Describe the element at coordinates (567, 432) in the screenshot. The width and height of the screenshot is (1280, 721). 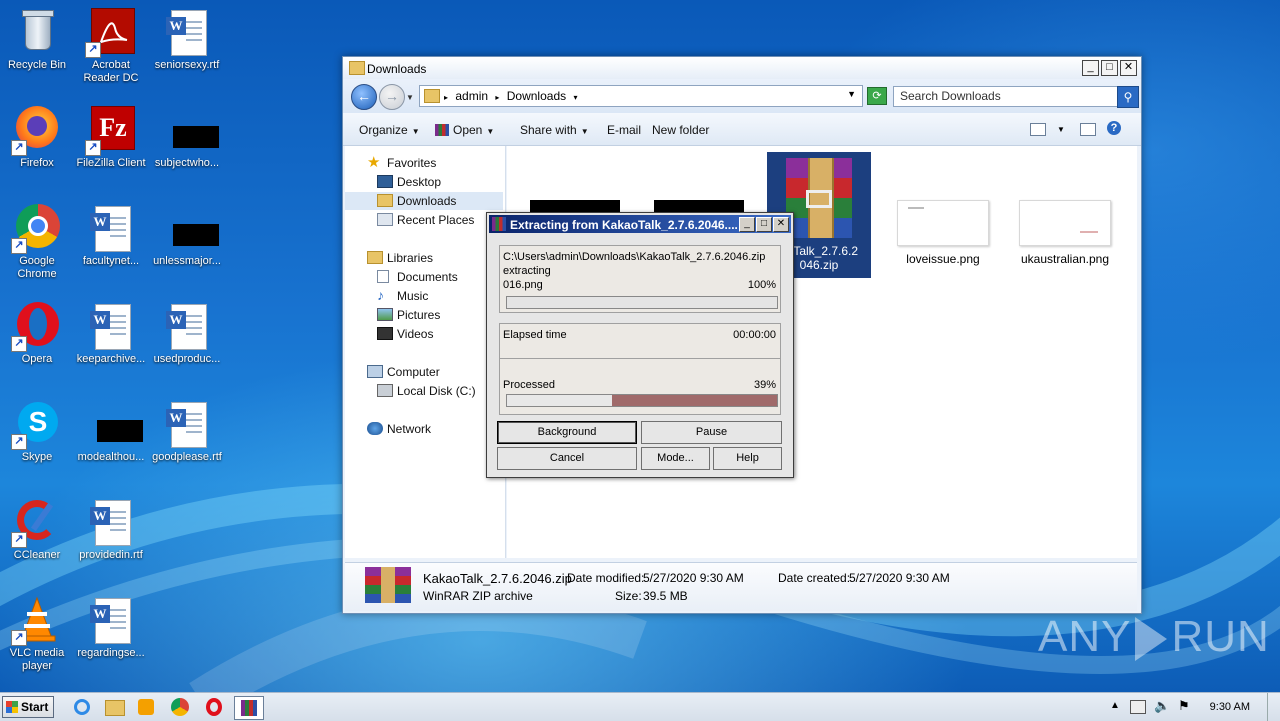
I see `background-button: Background` at that location.